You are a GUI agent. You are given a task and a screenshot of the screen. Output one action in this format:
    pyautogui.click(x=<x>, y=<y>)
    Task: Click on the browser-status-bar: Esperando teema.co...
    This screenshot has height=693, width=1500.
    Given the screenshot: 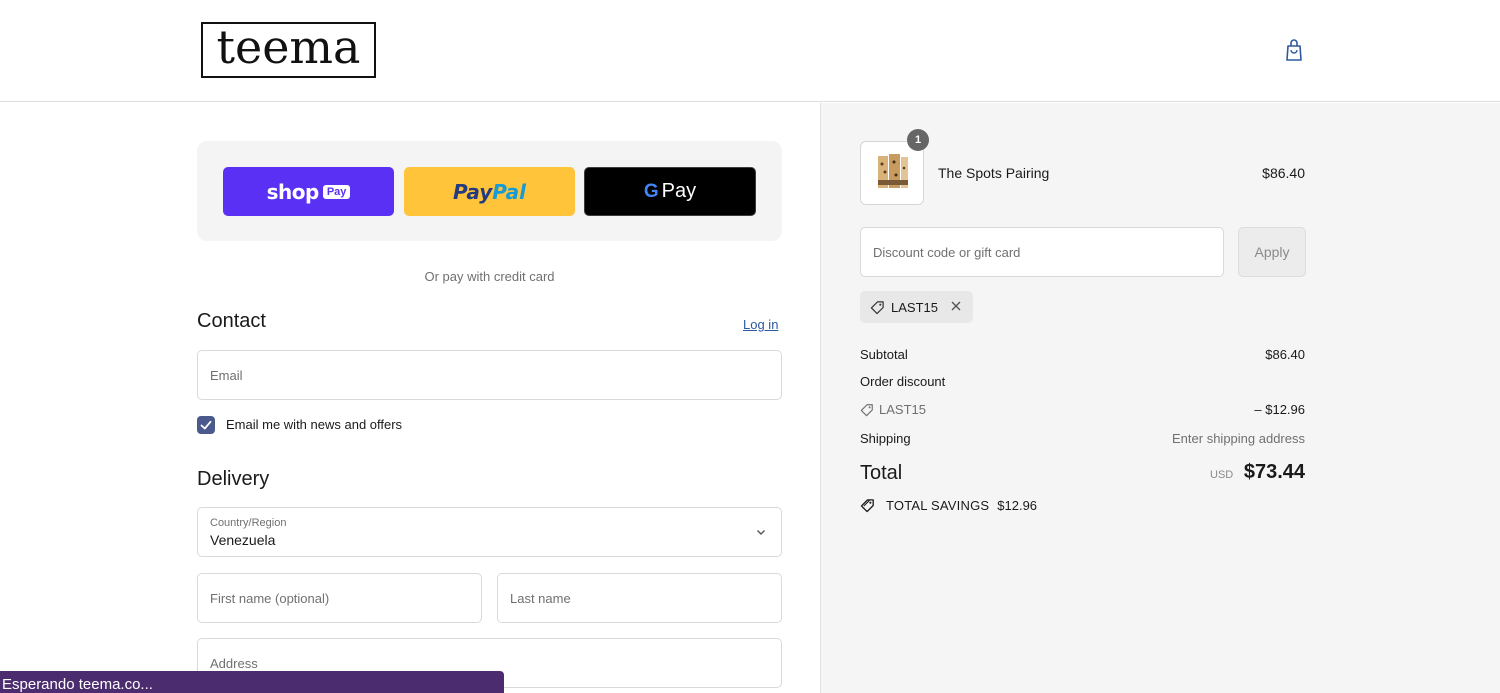 What is the action you would take?
    pyautogui.click(x=252, y=682)
    